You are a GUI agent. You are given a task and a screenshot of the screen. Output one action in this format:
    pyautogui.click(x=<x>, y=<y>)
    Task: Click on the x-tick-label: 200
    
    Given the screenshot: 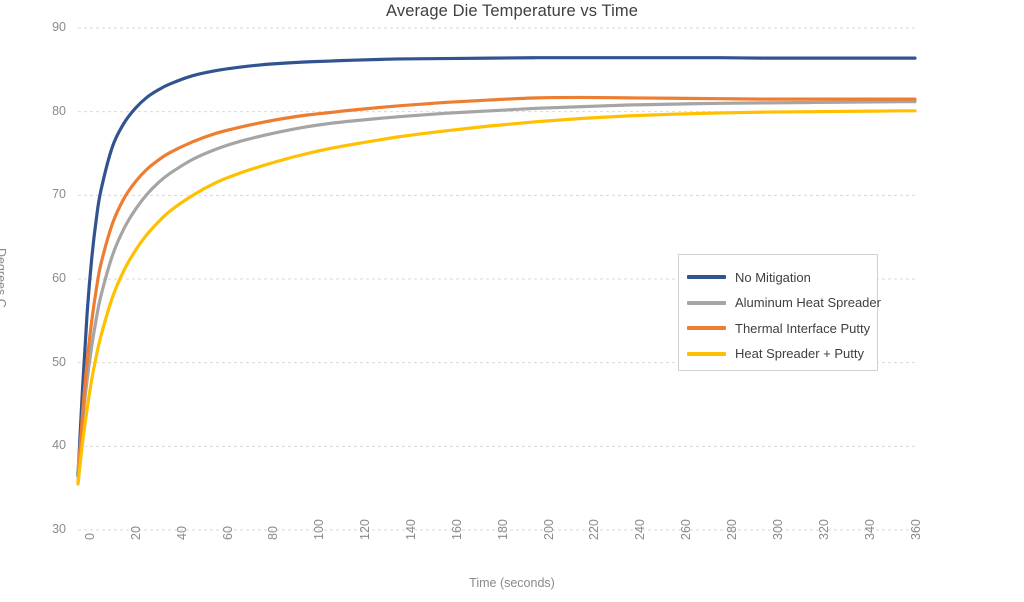 What is the action you would take?
    pyautogui.click(x=548, y=529)
    